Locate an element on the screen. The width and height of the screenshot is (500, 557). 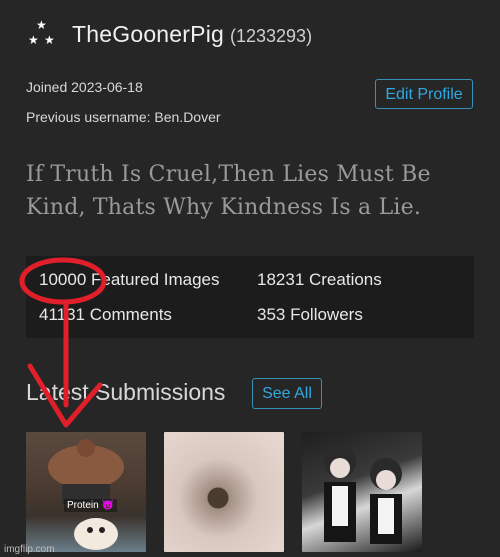
stat-comments: 41131 Comments is located at coordinates (105, 315).